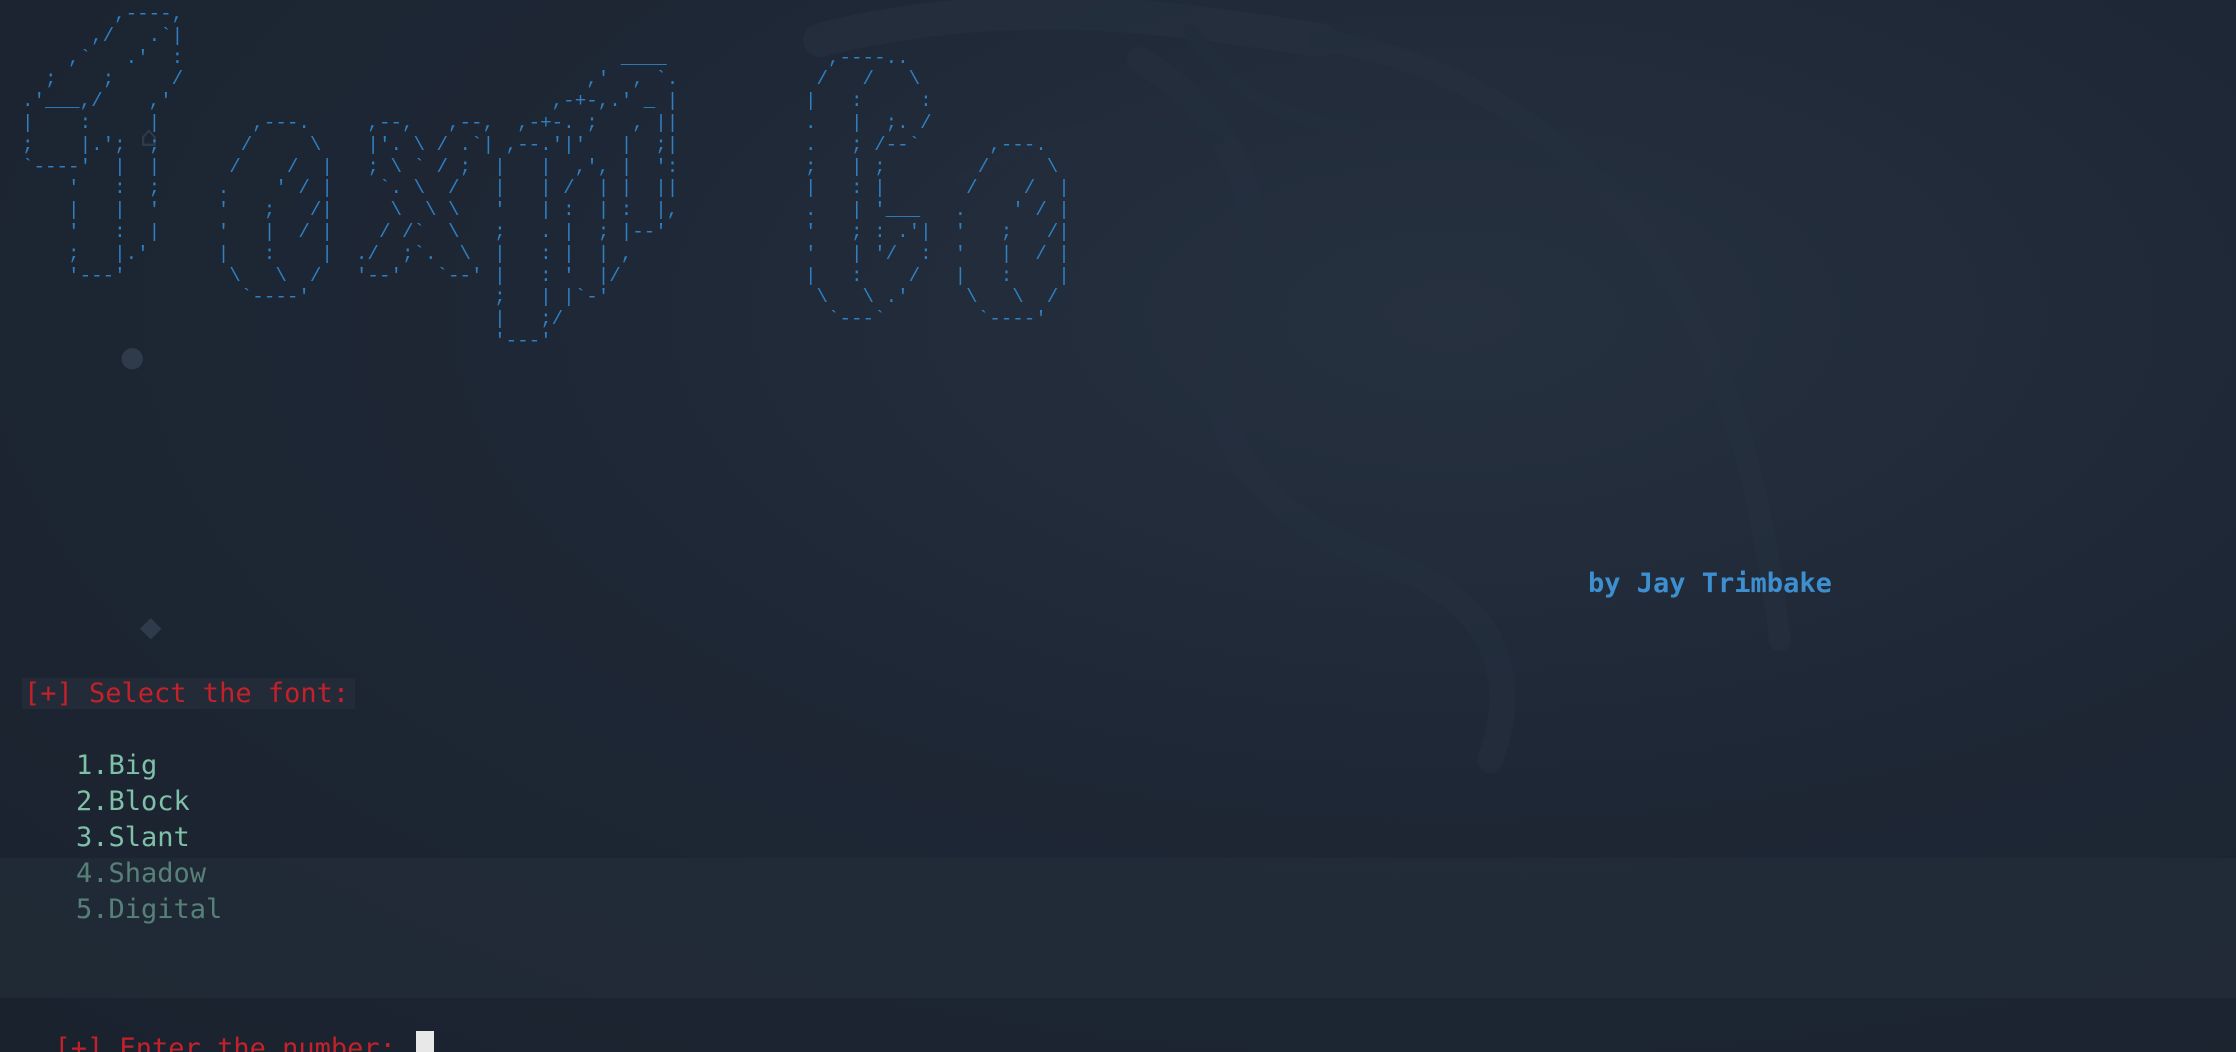  I want to click on python-file-icon: ◆, so click(151, 626).